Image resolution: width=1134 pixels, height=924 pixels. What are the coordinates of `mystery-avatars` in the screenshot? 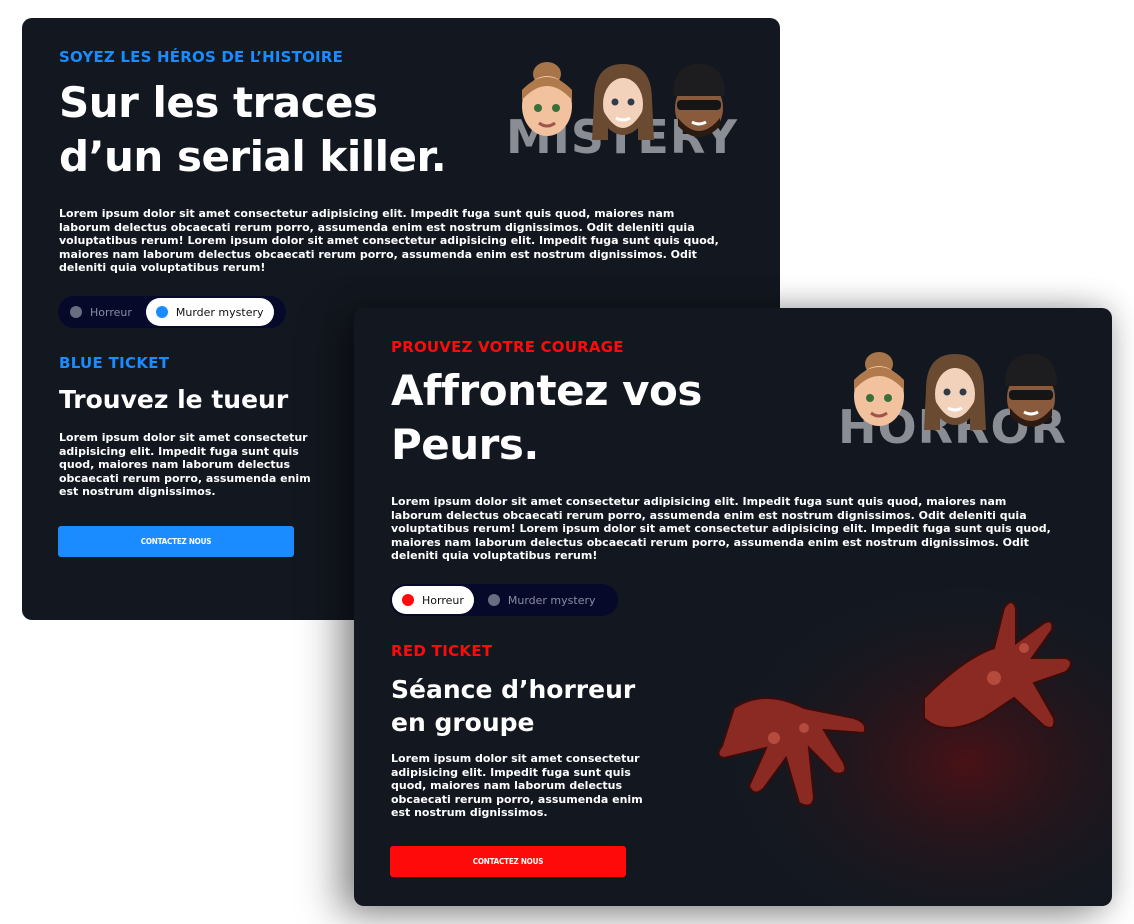 It's located at (626, 102).